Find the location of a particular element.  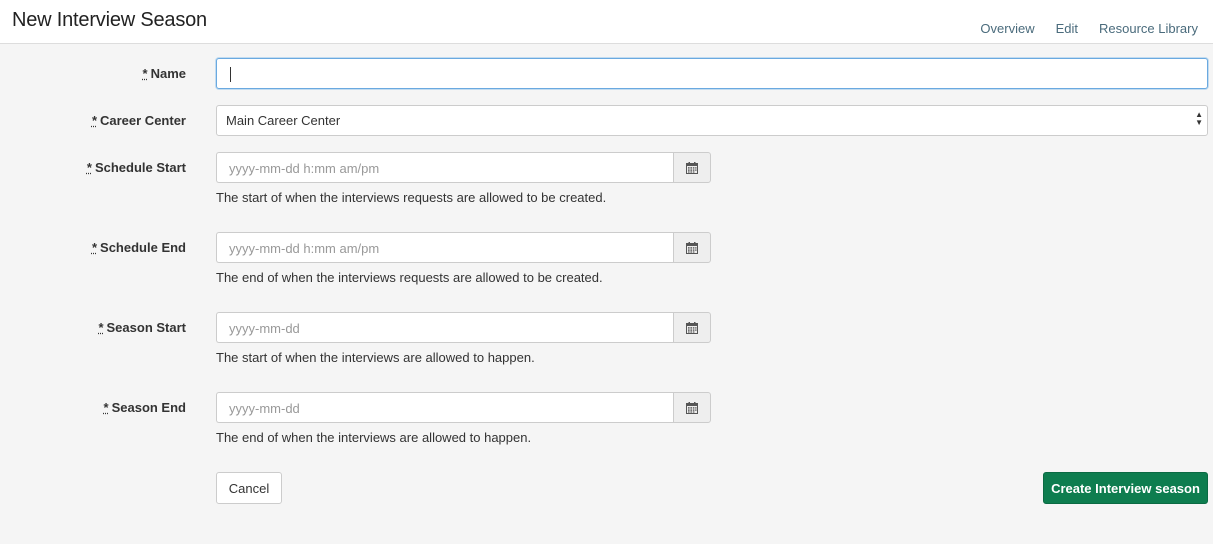

season-end-calendar-button is located at coordinates (692, 407).